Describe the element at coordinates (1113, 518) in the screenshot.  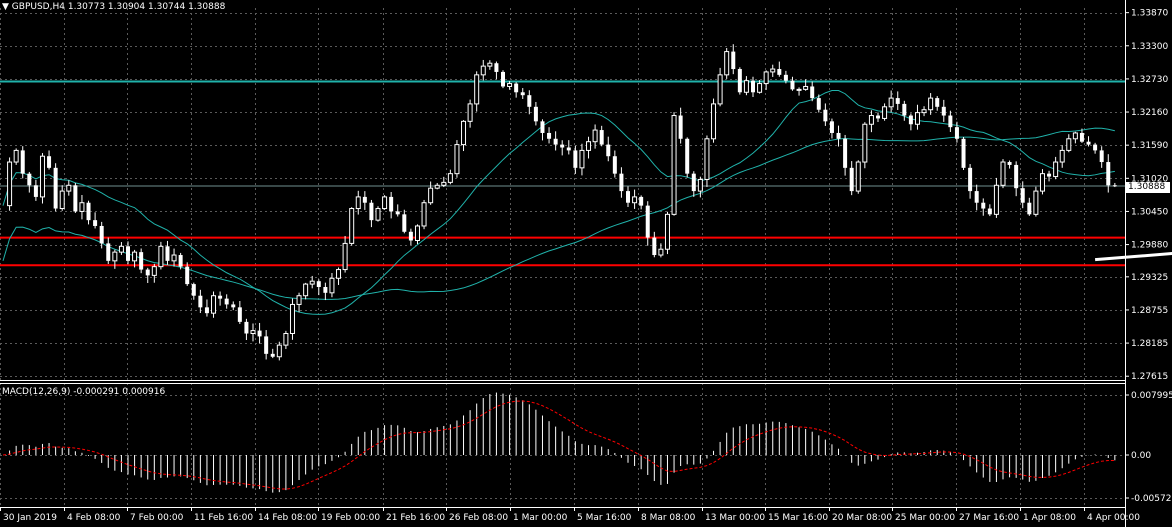
I see `time-tick-label: 4 Apr 00:00` at that location.